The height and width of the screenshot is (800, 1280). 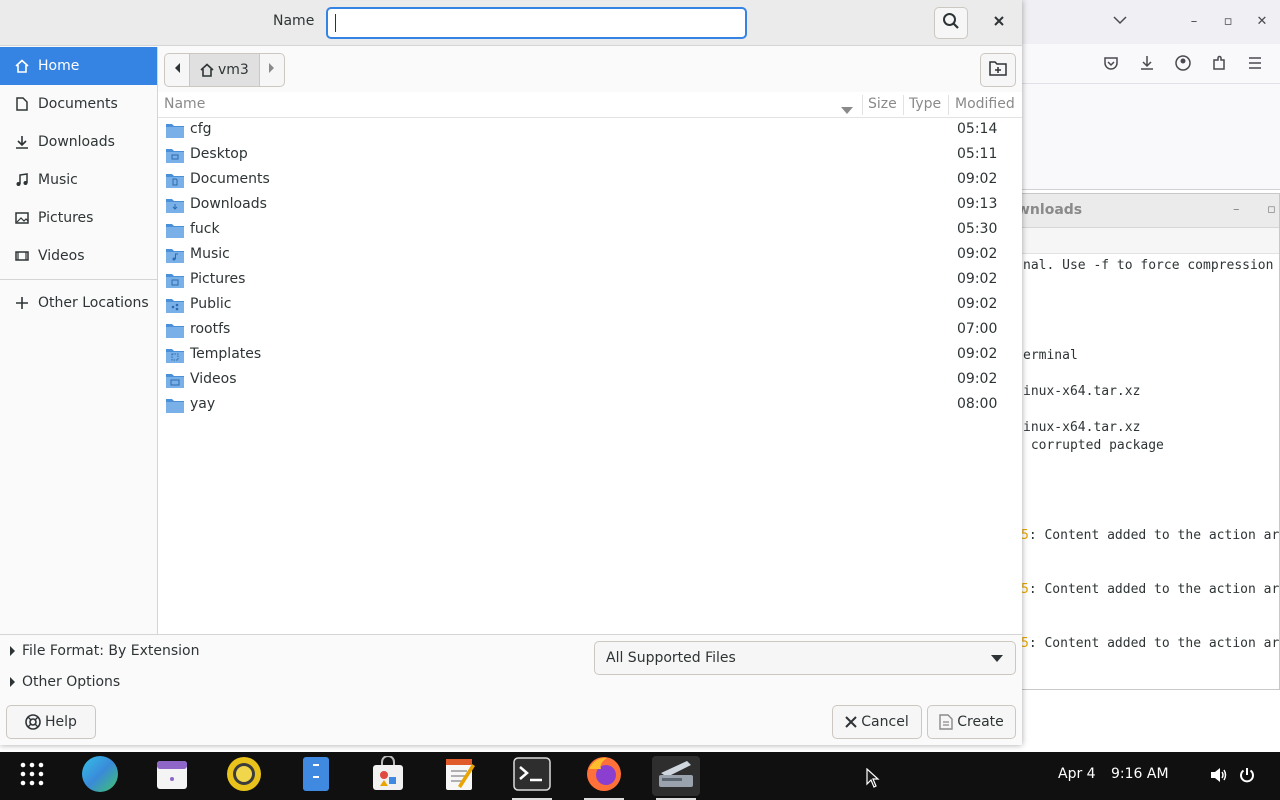 What do you see at coordinates (230, 179) in the screenshot?
I see `file-name: Documents` at bounding box center [230, 179].